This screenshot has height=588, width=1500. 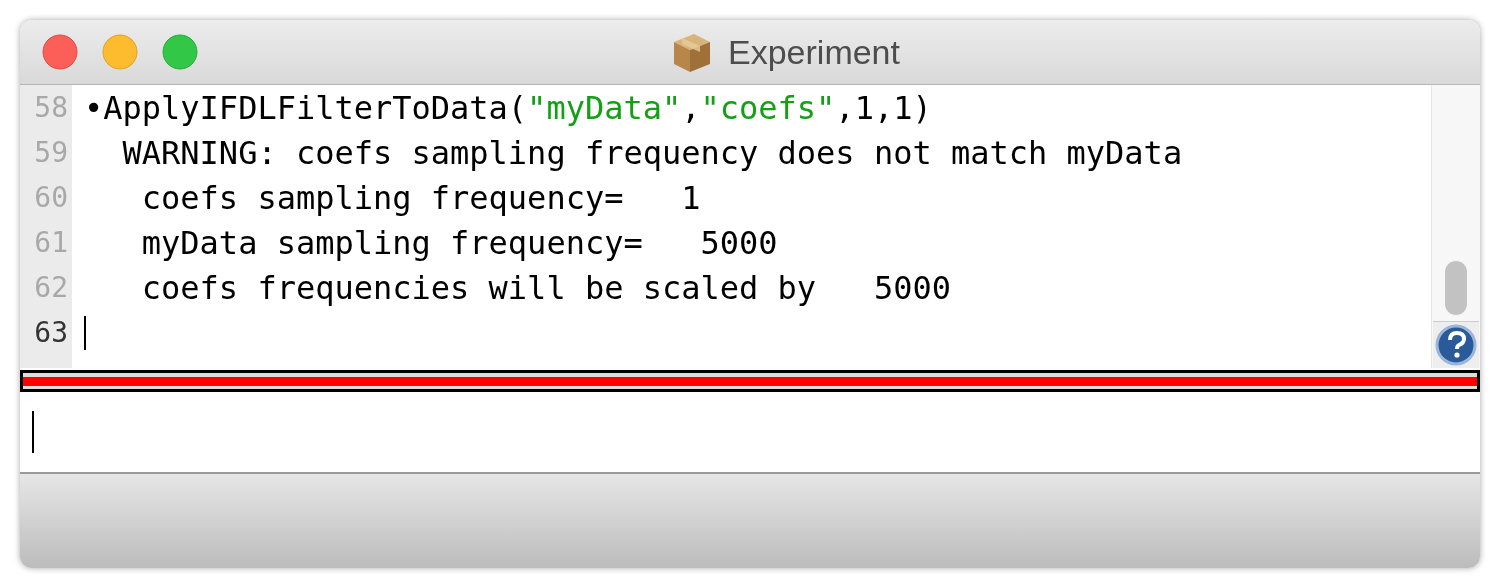 I want to click on splitter-bar, so click(x=750, y=381).